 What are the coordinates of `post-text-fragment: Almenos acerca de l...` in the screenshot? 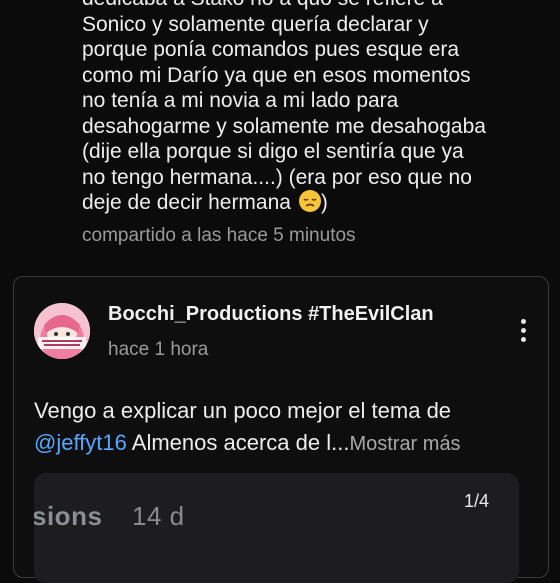 It's located at (238, 442).